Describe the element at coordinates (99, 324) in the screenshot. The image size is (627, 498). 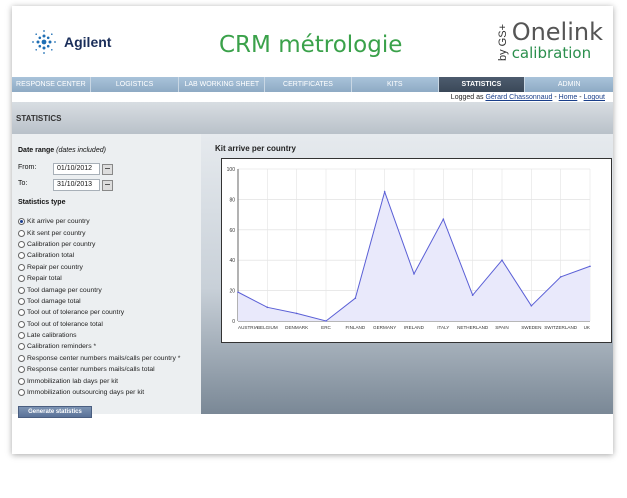
I see `stats-type-option: Tool out of tolerance total` at that location.